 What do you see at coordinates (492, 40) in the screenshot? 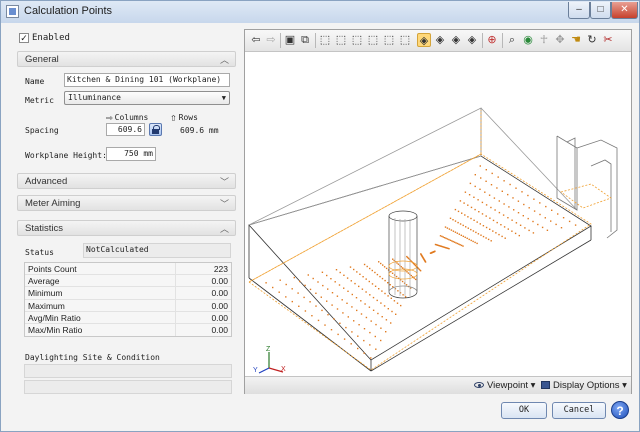
I see `crosshair-icon: ⊕` at bounding box center [492, 40].